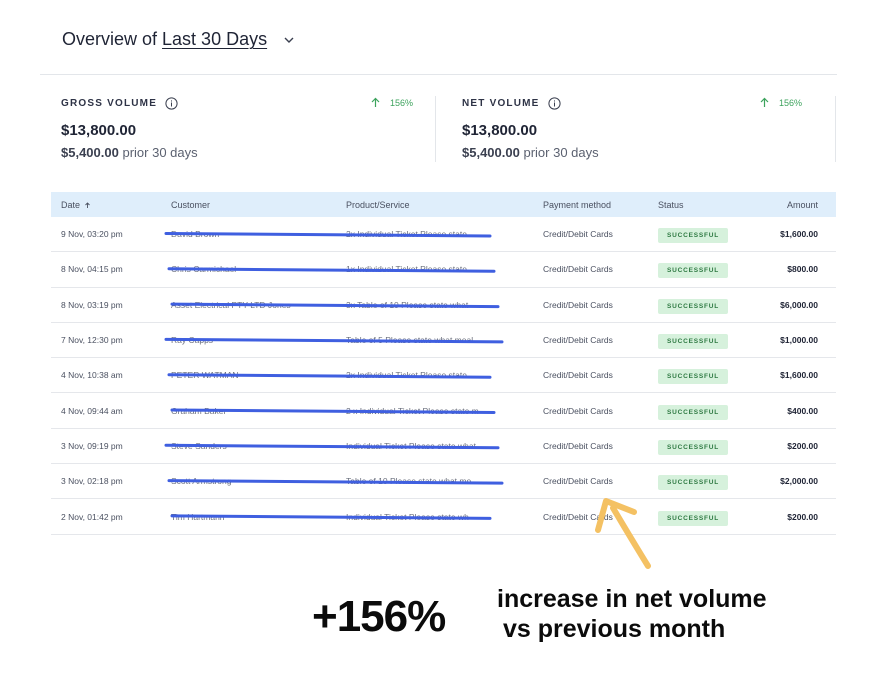 The width and height of the screenshot is (869, 677). I want to click on annotation-caption-line2: vs previous month, so click(614, 629).